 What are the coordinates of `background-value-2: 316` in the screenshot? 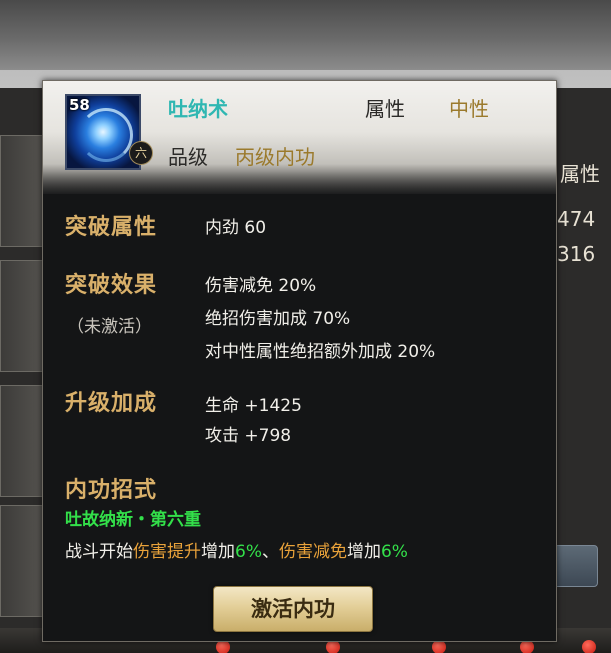 It's located at (576, 254).